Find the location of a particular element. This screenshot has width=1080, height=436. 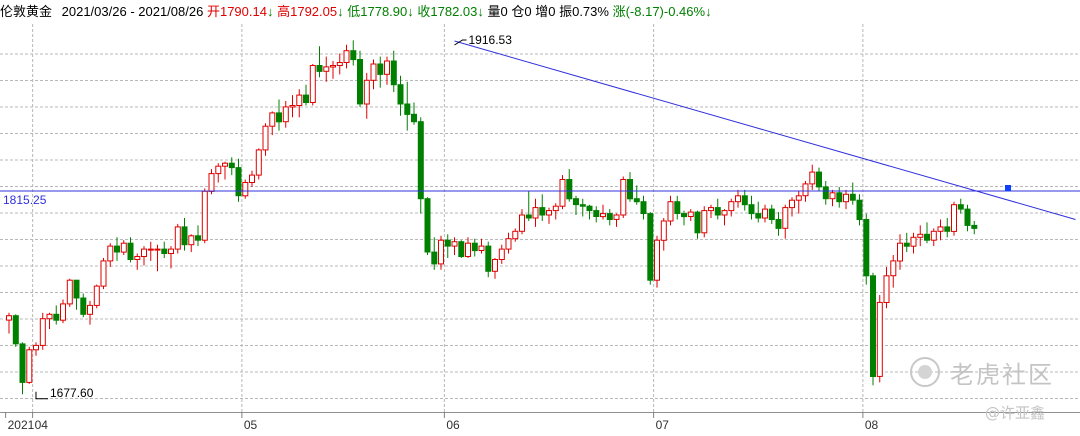

x-axis: 2021 04 05 06 07 08 is located at coordinates (540, 422).